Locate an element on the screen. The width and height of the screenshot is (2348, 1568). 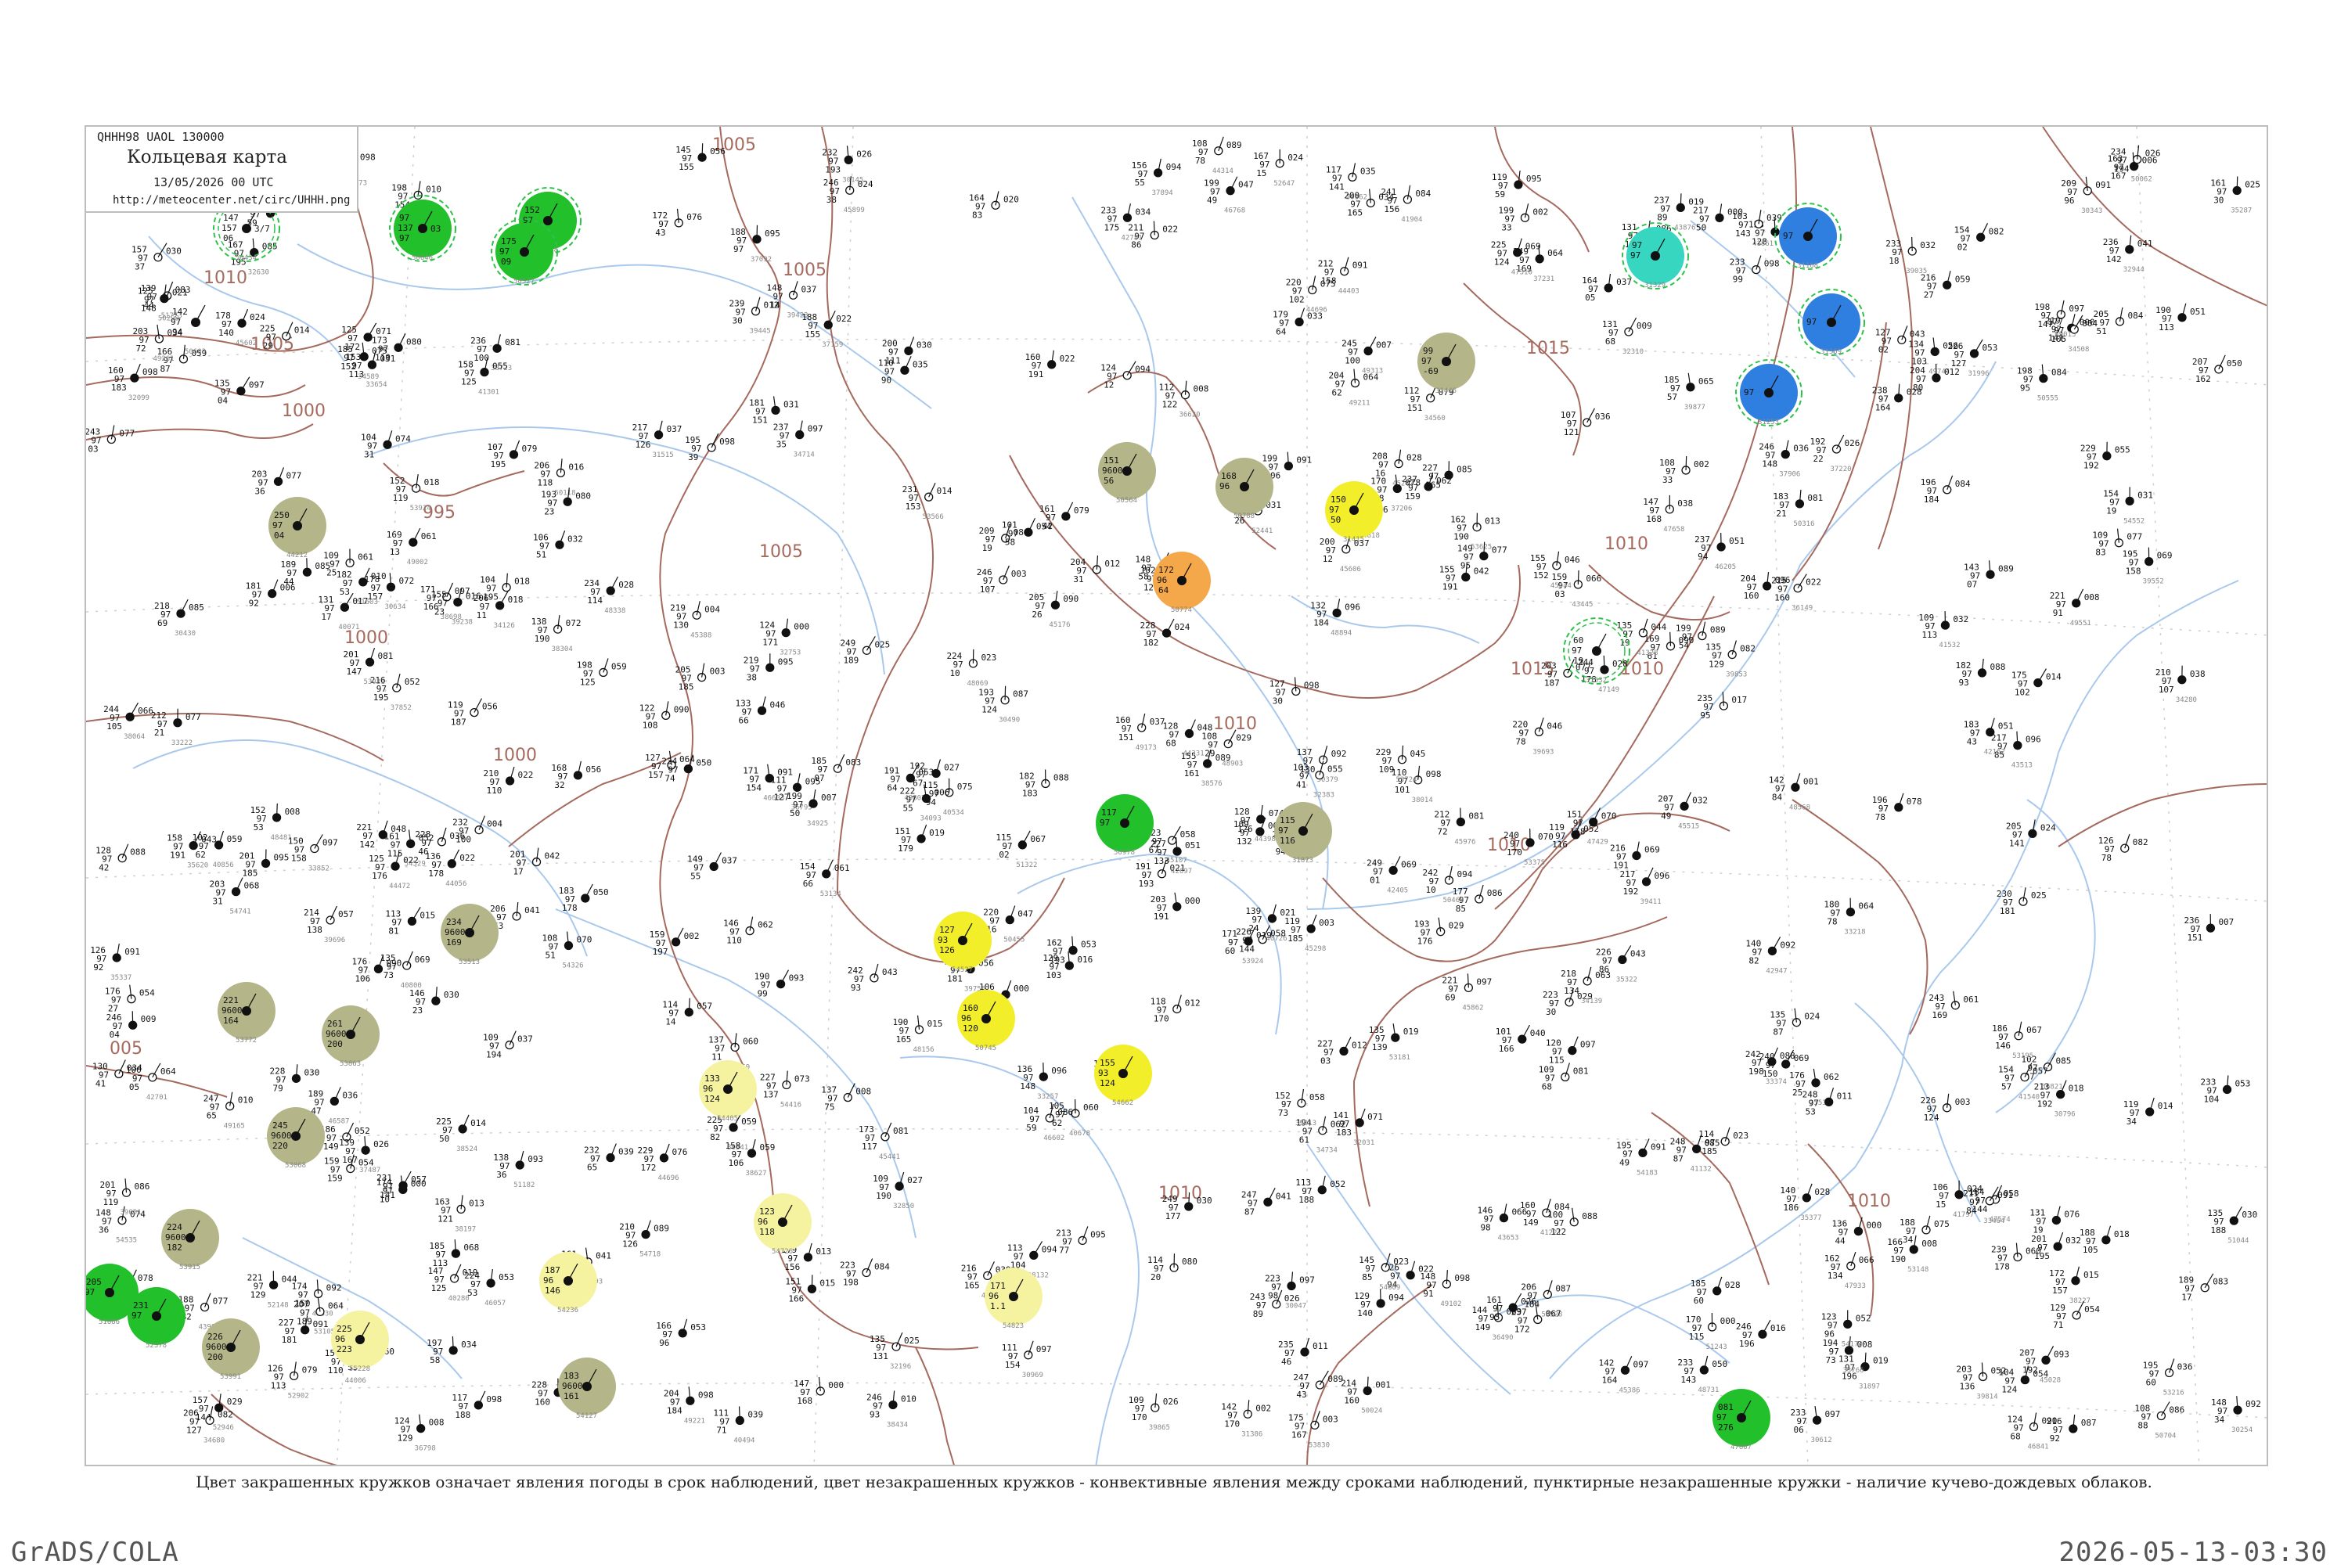
svg-text: 64 is located at coordinates (893, 788).